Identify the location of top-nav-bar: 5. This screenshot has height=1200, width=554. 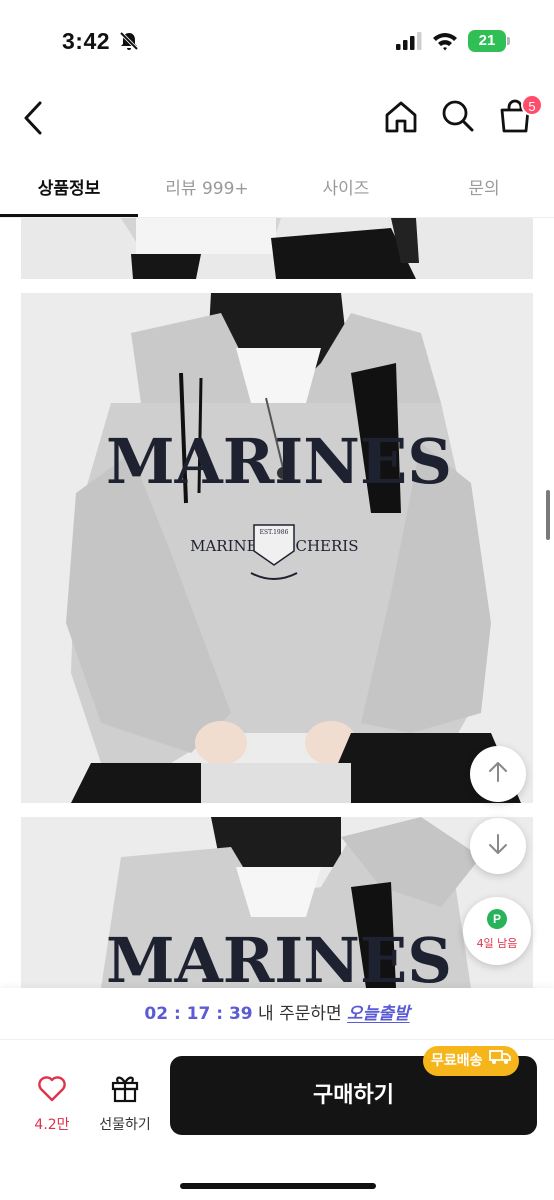
(277, 119).